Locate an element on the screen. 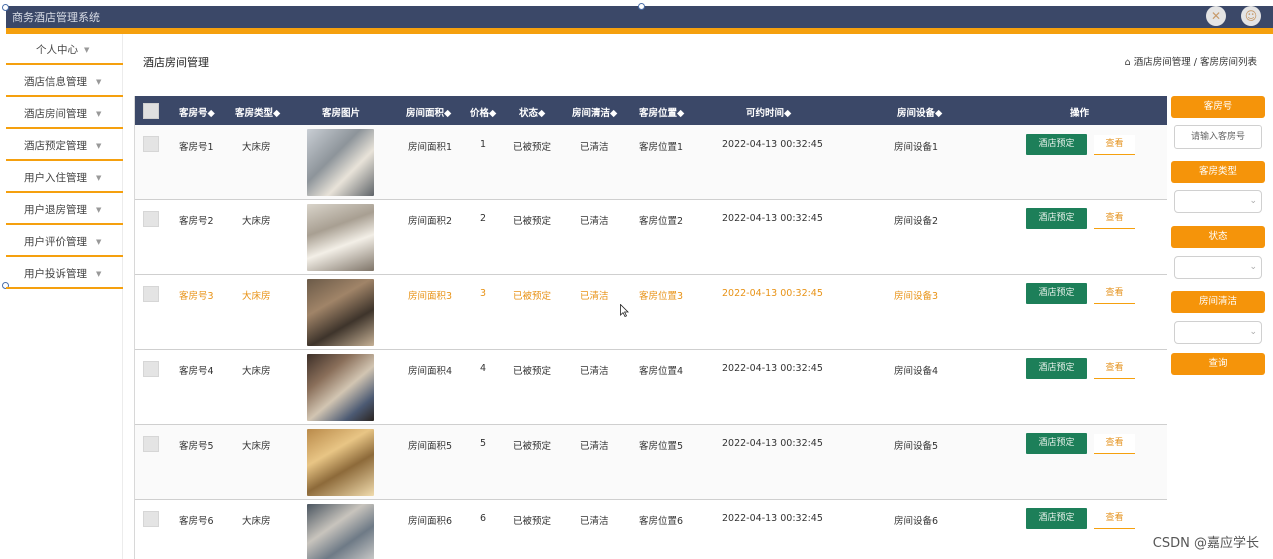  room-no-input: 请输入客房号 is located at coordinates (1218, 137).